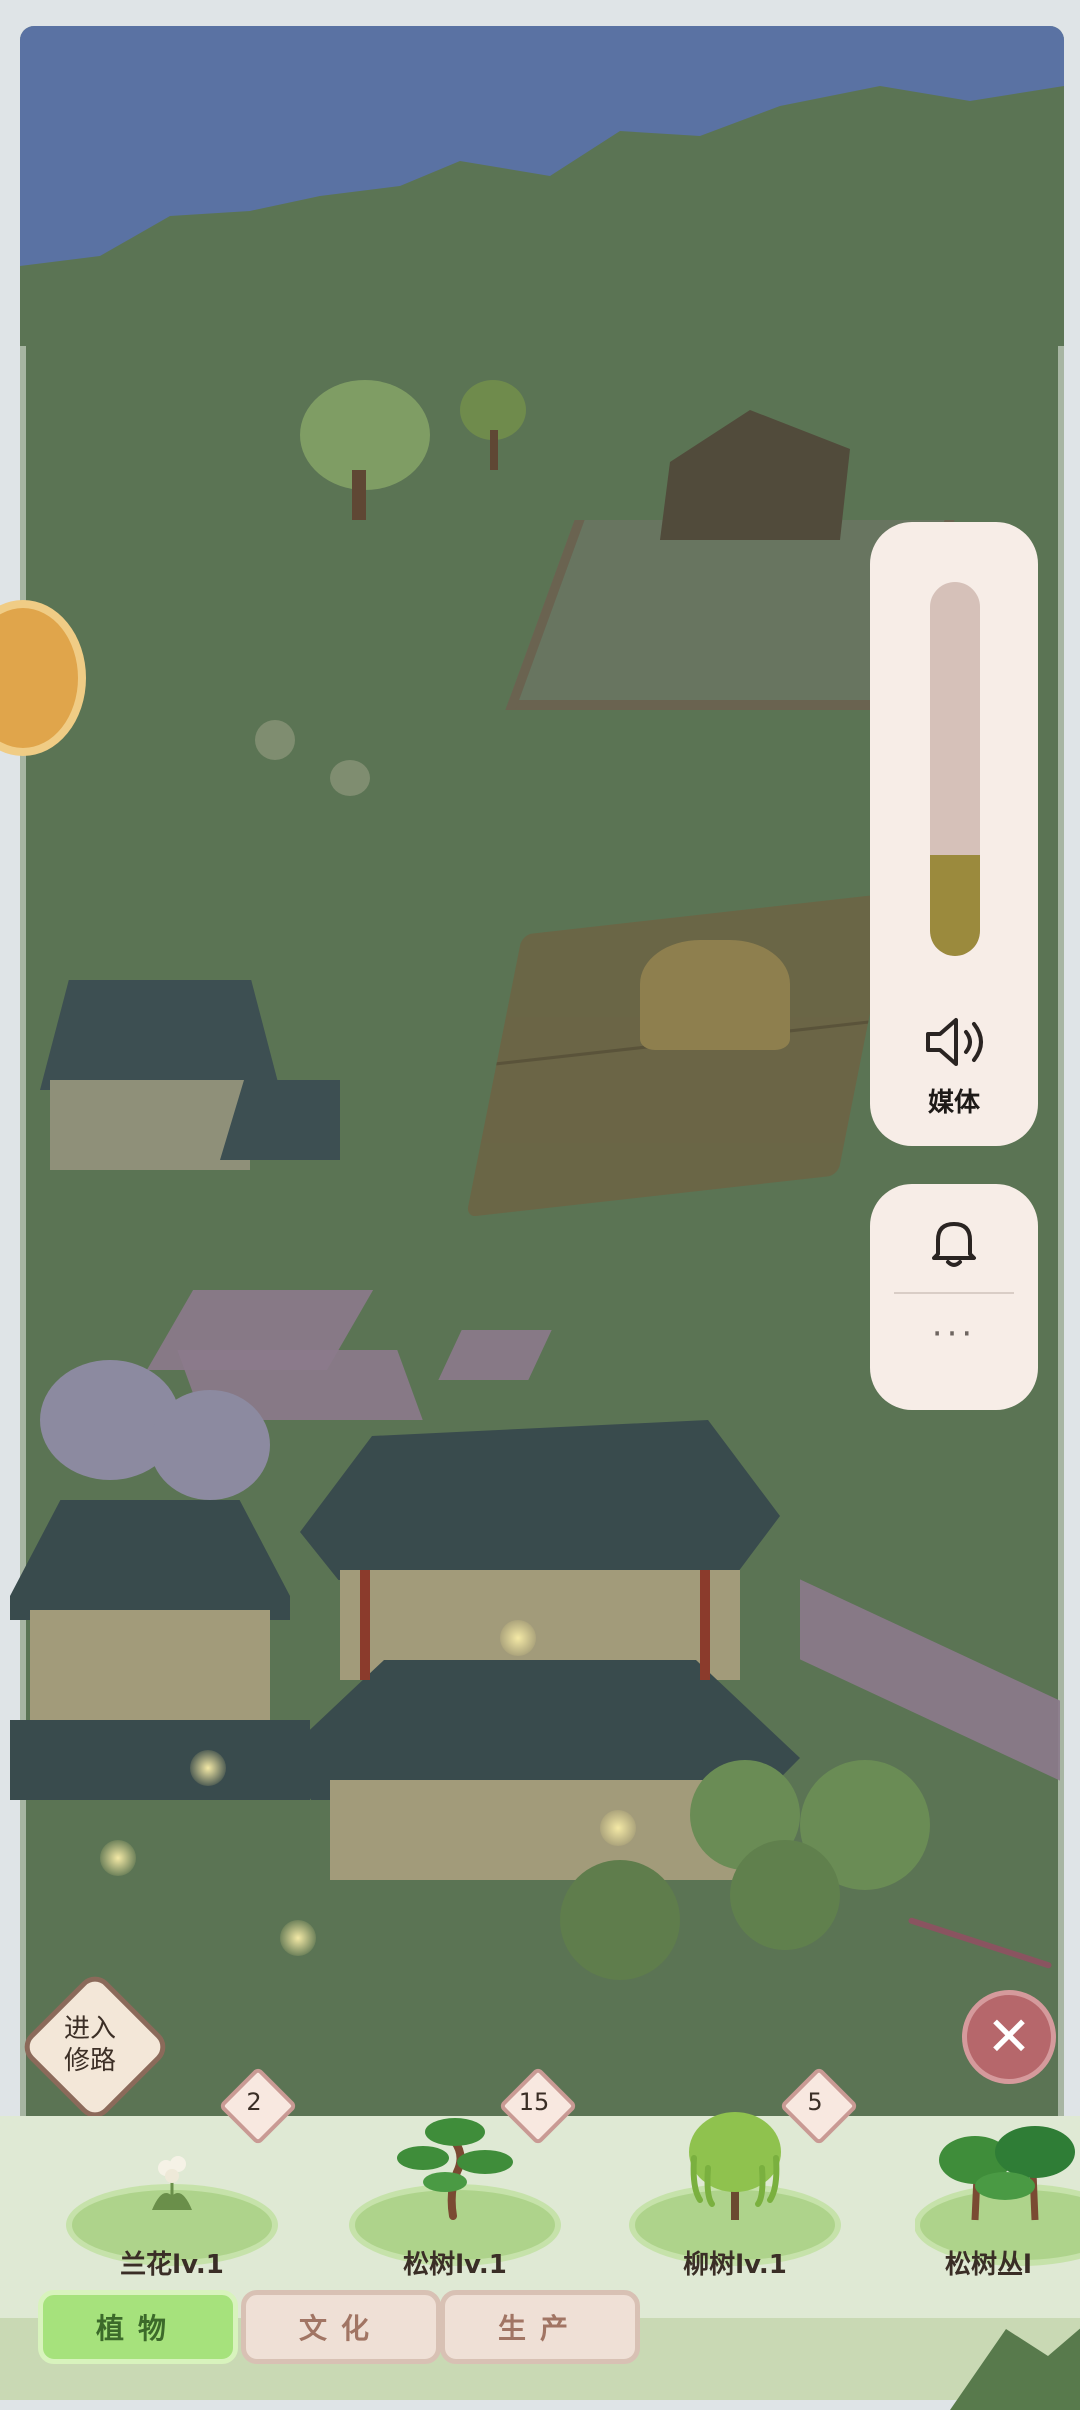 Image resolution: width=1080 pixels, height=2410 pixels. I want to click on tab-production: 生产, so click(540, 2327).